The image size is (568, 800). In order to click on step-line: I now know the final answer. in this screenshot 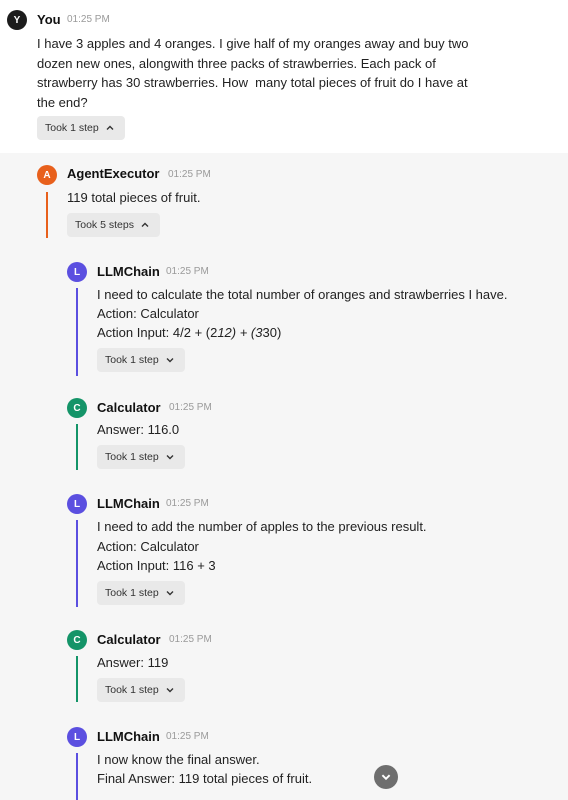, I will do `click(178, 759)`.